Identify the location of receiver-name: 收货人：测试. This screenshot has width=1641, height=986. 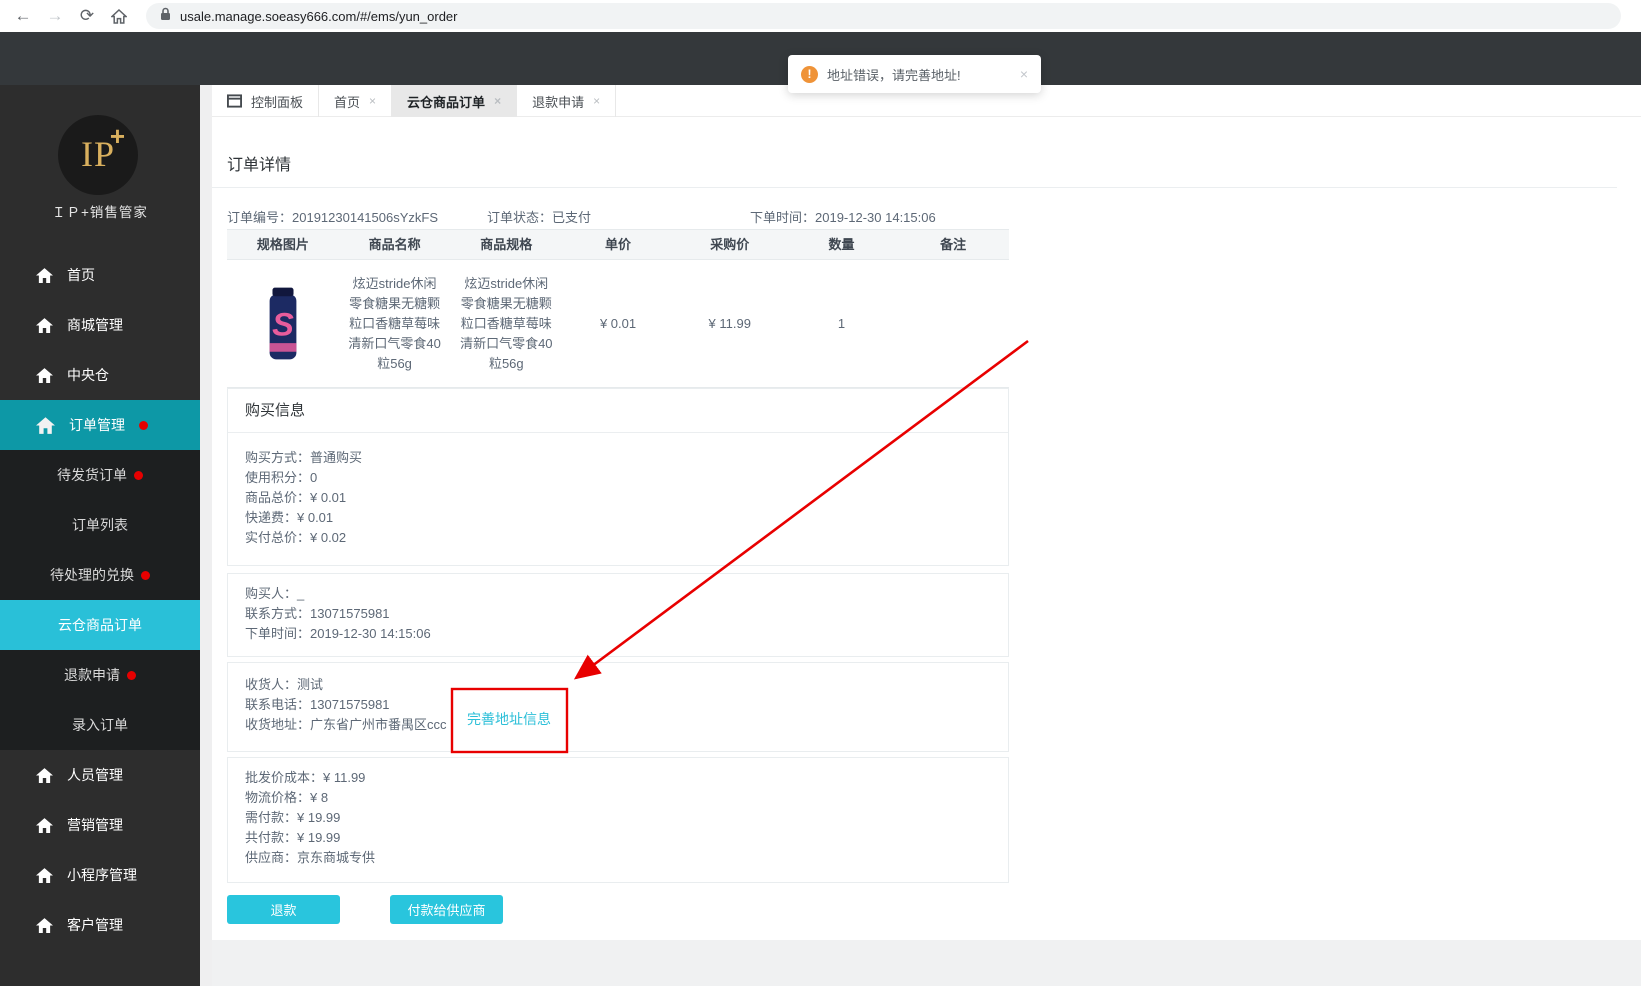
(284, 684).